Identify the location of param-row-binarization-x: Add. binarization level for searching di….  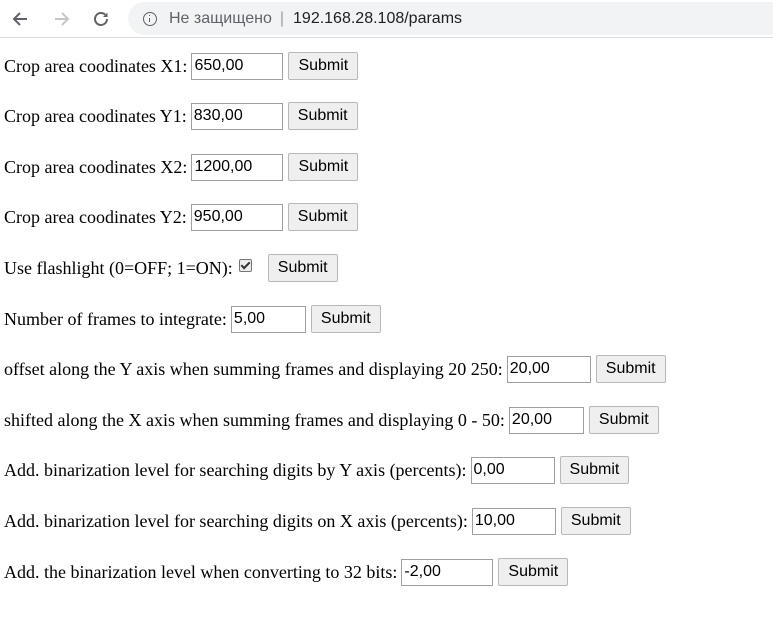
(317, 521).